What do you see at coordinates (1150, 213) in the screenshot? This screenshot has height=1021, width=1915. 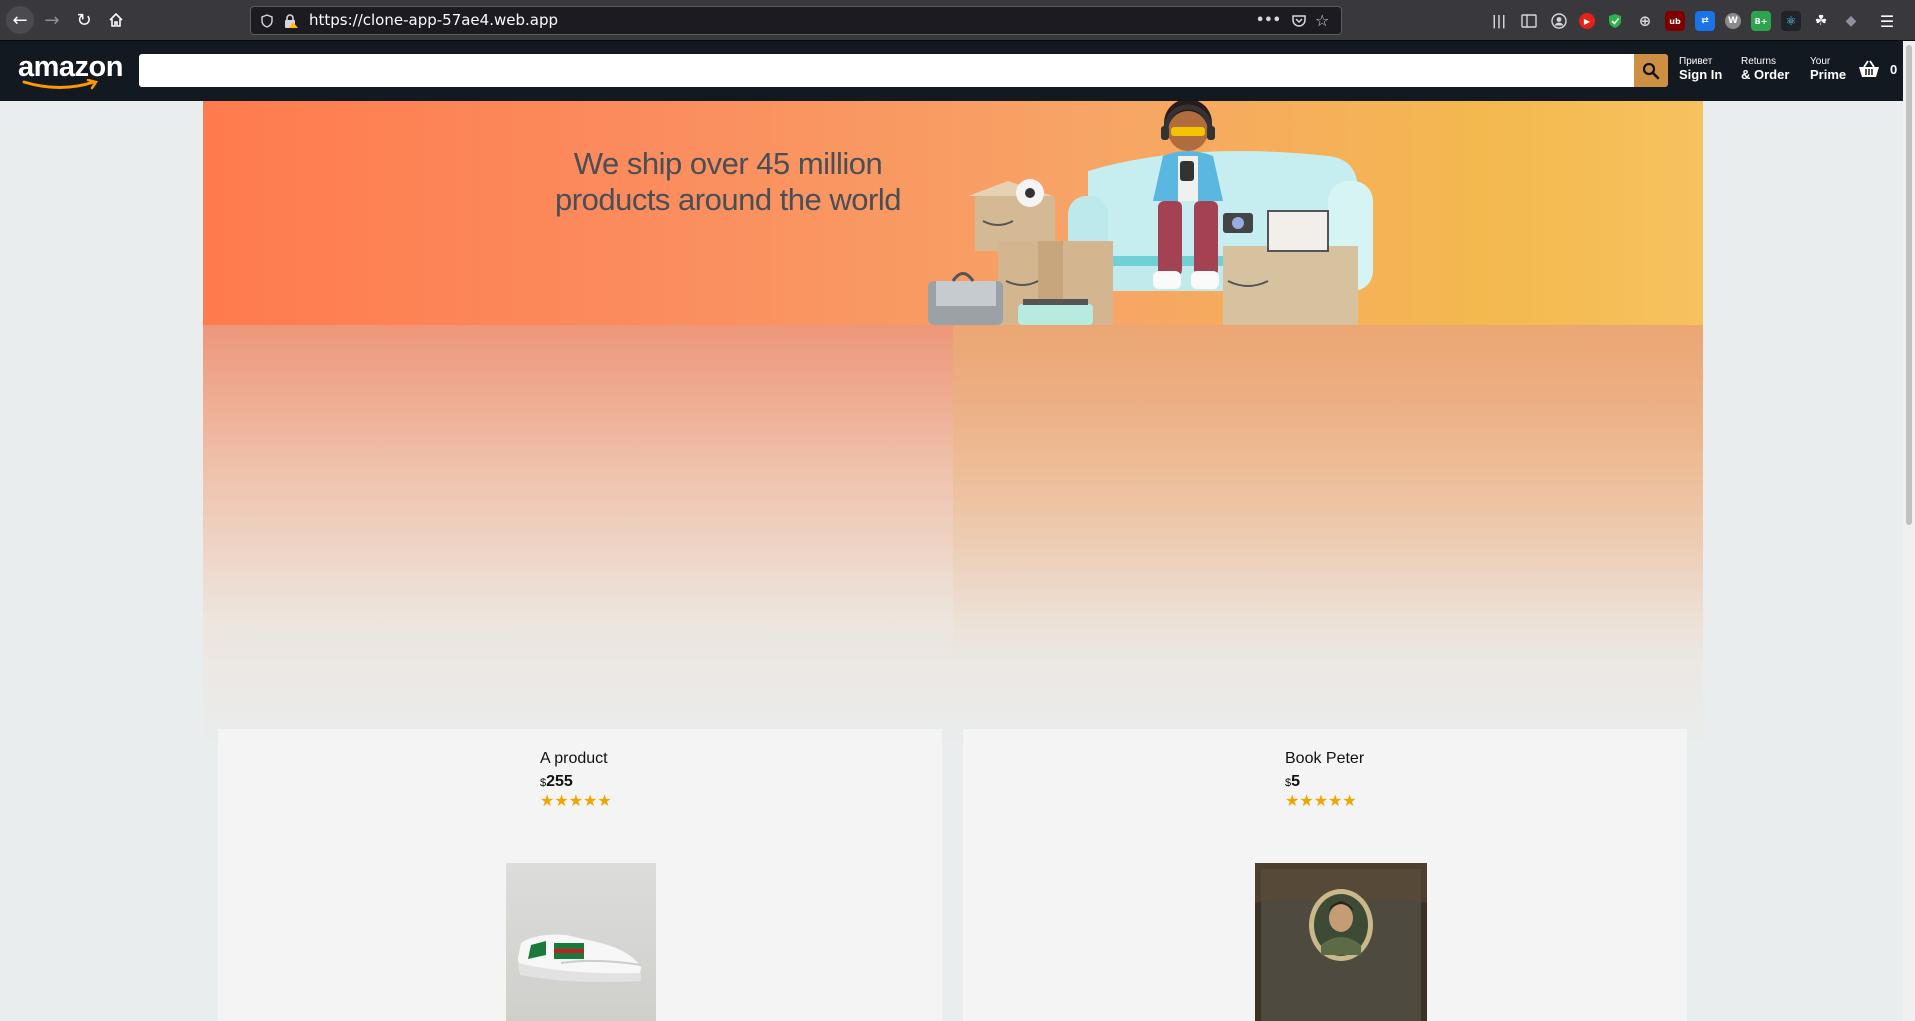 I see `hero-illustration` at bounding box center [1150, 213].